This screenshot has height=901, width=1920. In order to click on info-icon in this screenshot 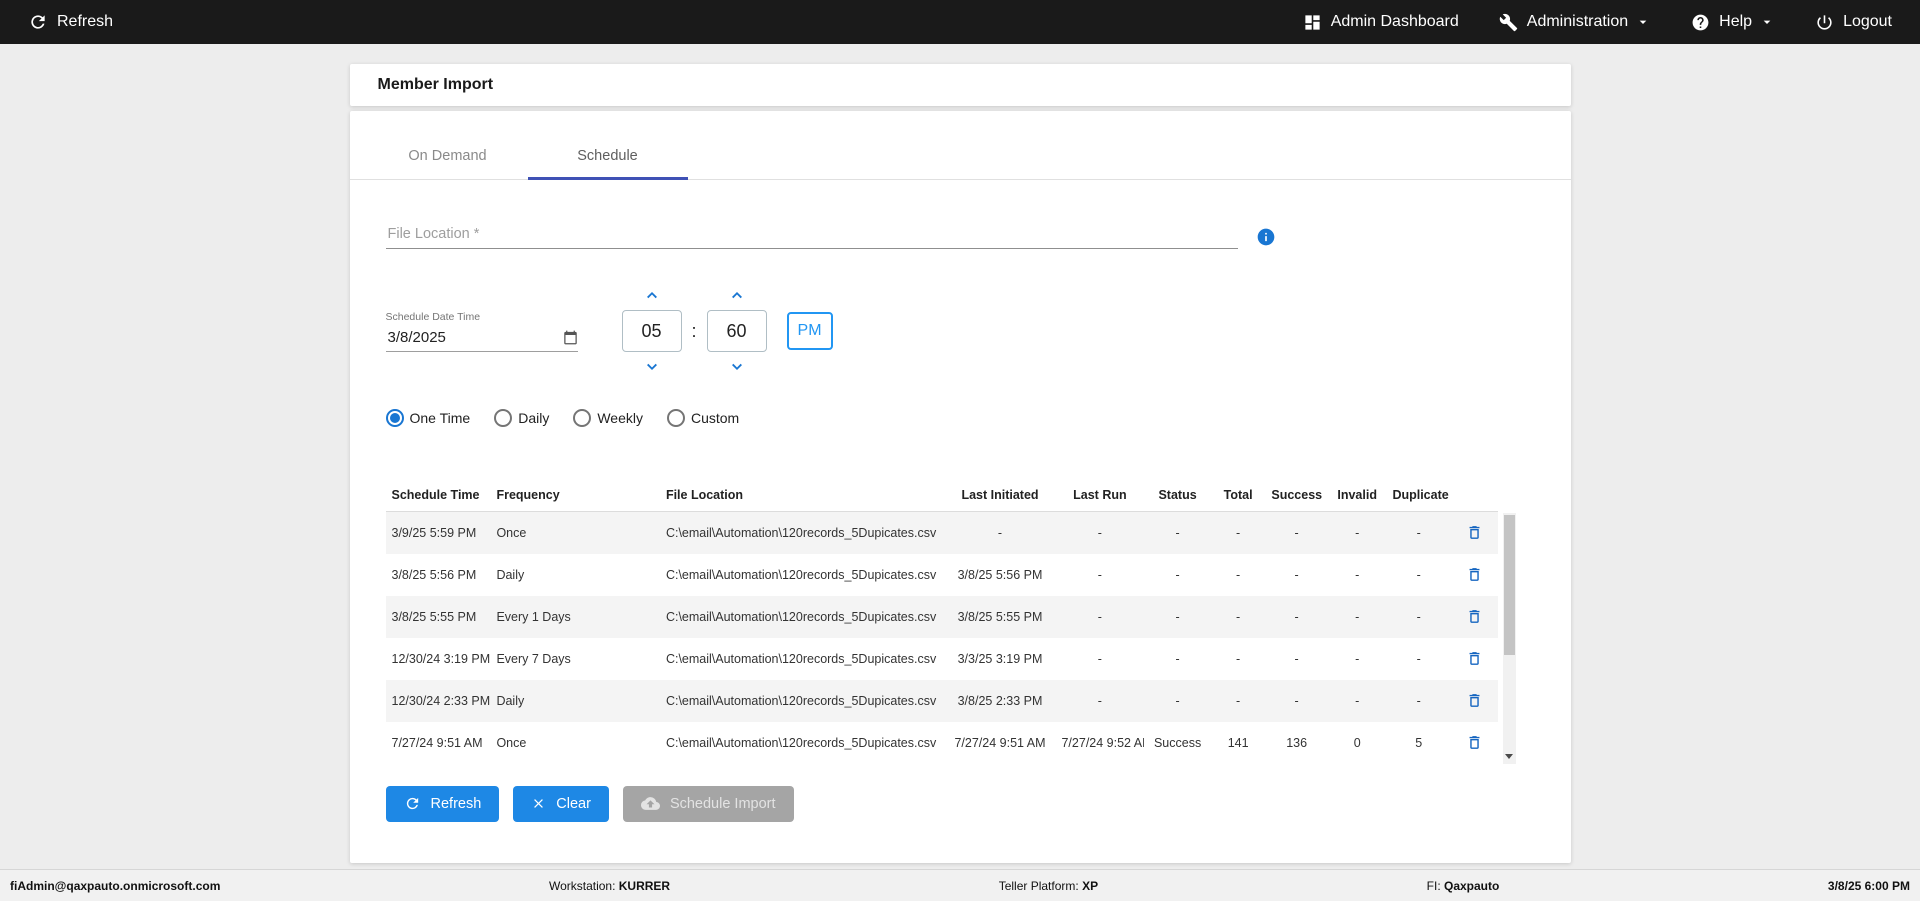, I will do `click(1266, 237)`.